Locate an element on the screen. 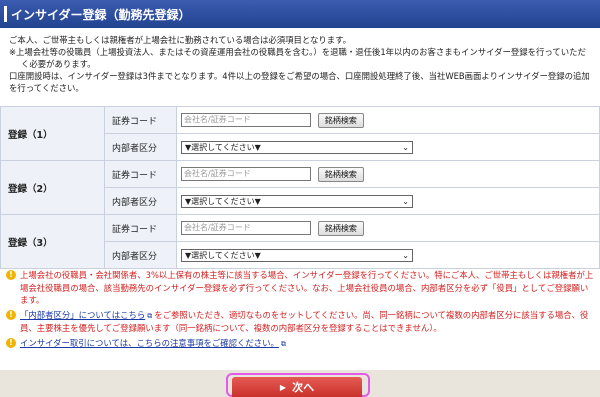  registration-2-search-button: 銘柄検索 is located at coordinates (340, 174).